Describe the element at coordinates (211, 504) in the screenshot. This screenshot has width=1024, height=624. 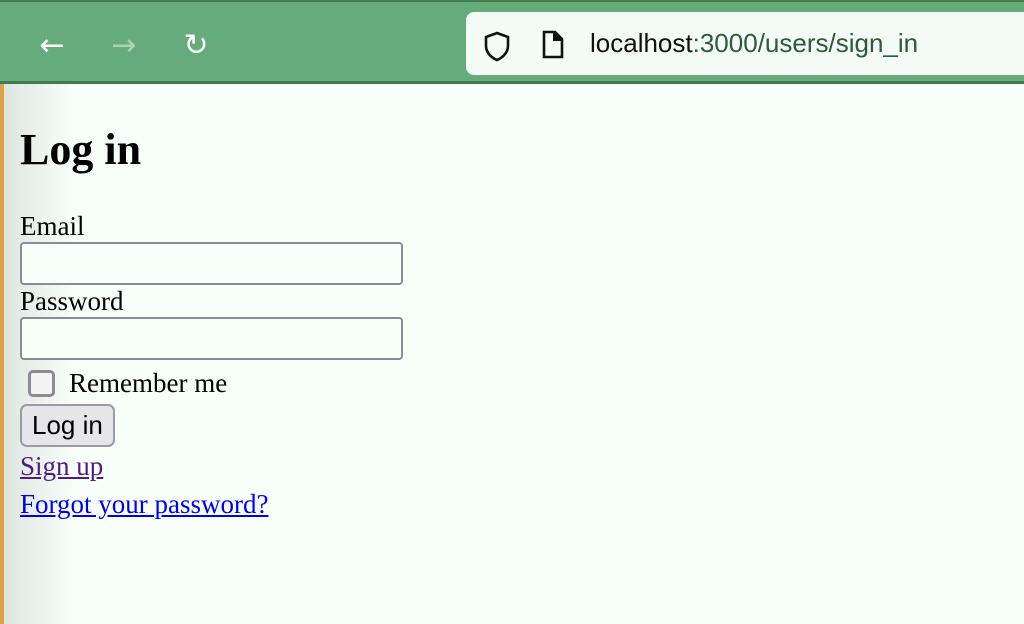
I see `forgot-password-link: Forgot your password?` at that location.